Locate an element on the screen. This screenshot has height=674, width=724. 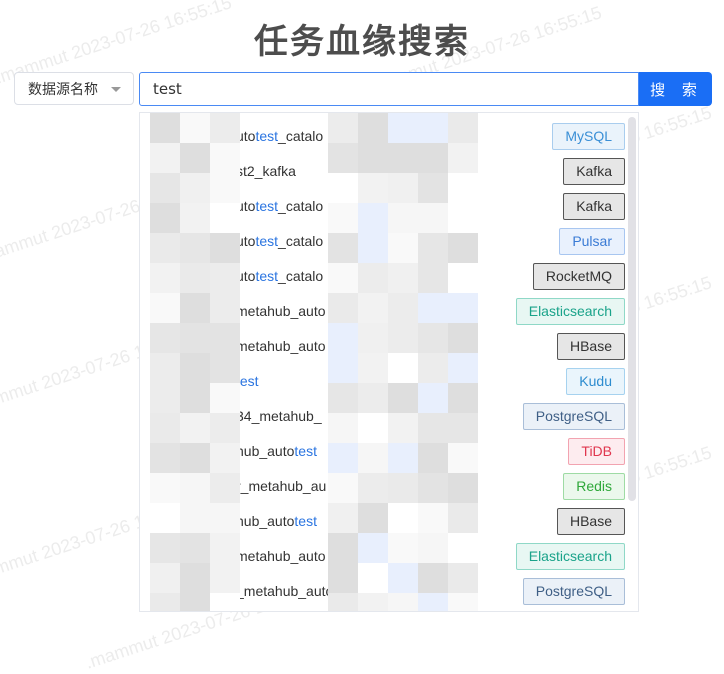
caret-down-icon is located at coordinates (116, 89).